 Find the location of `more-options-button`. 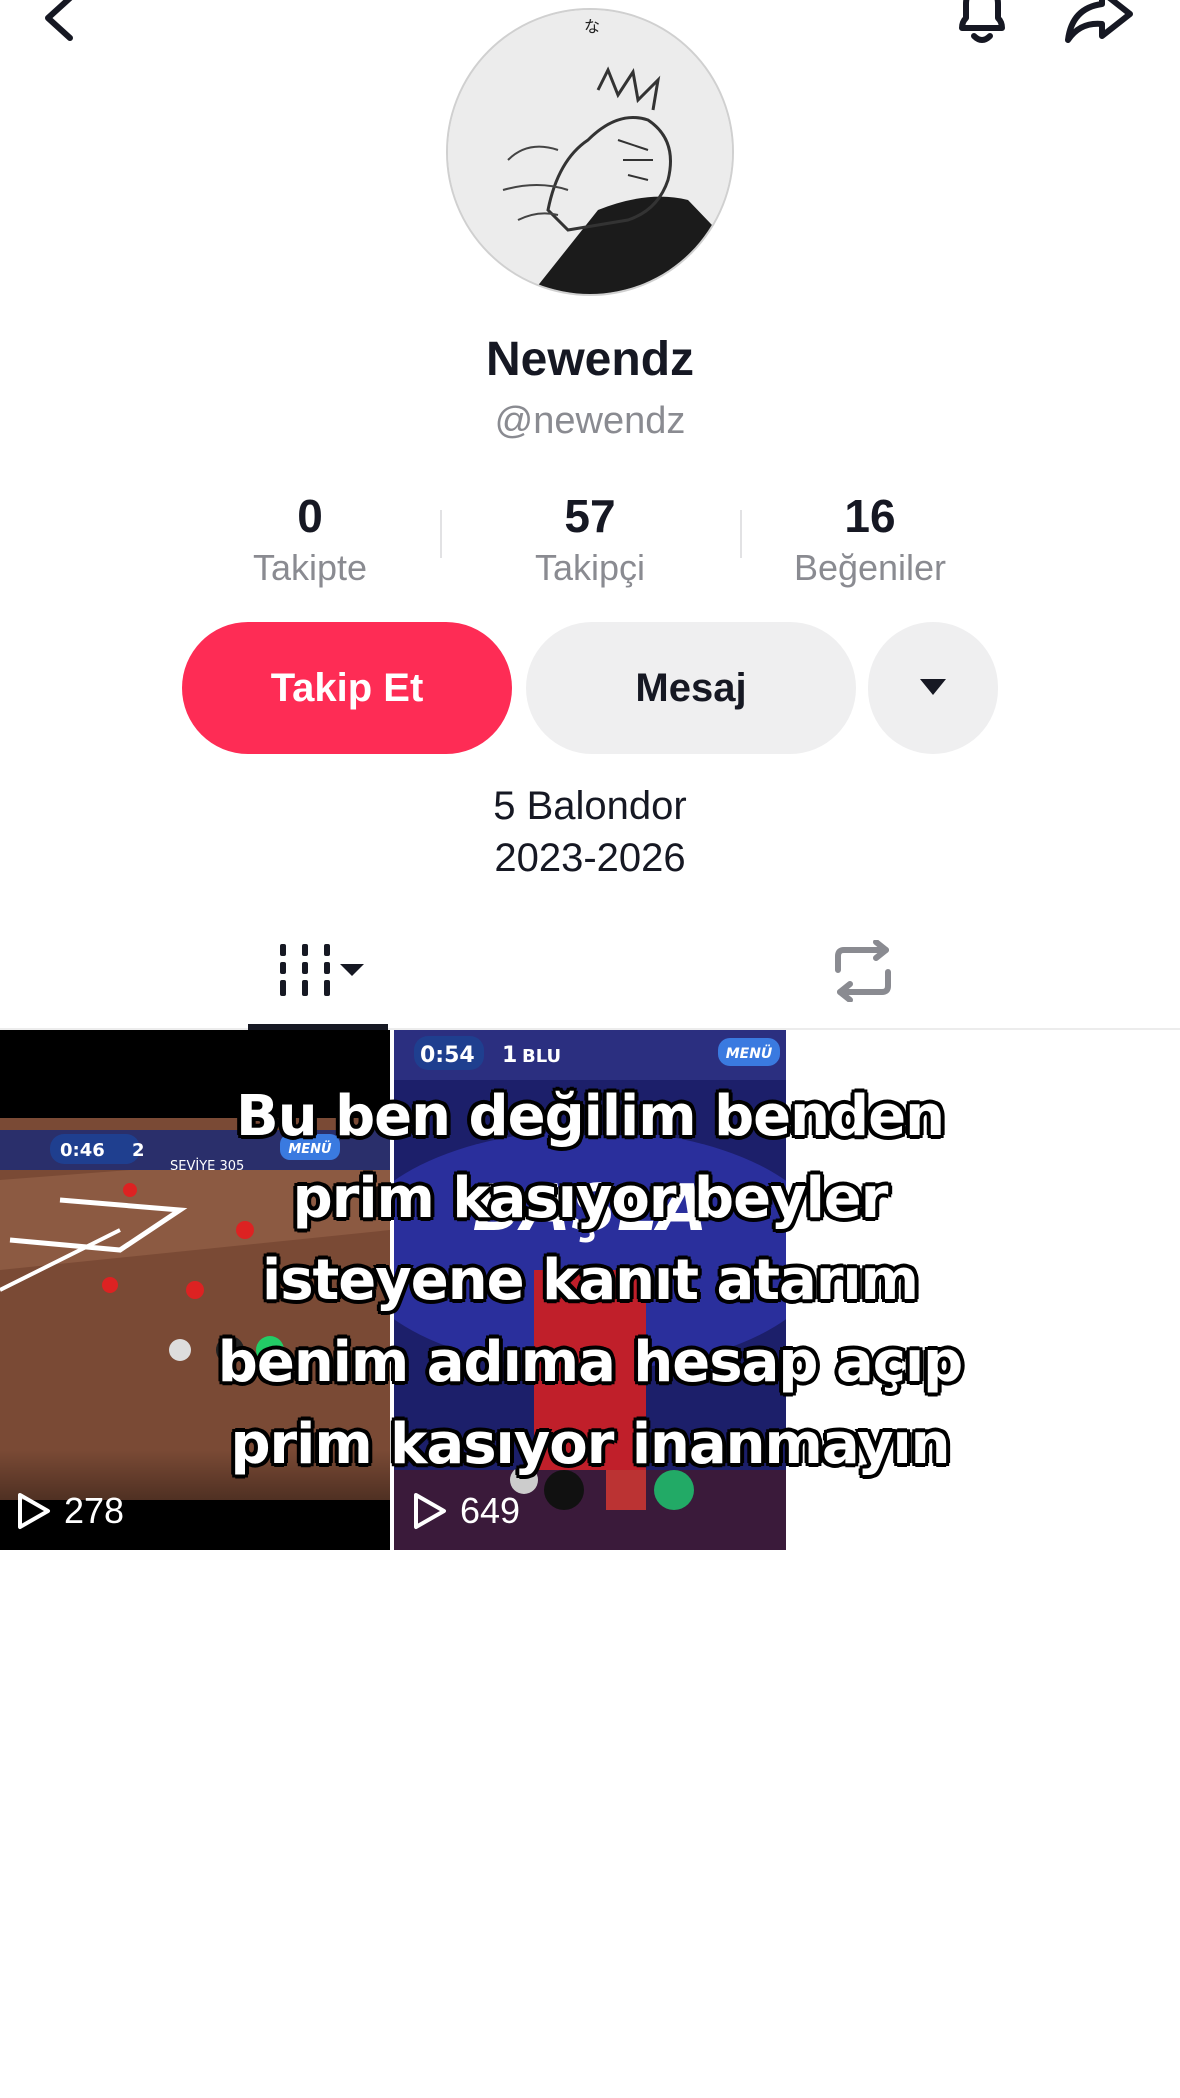

more-options-button is located at coordinates (933, 688).